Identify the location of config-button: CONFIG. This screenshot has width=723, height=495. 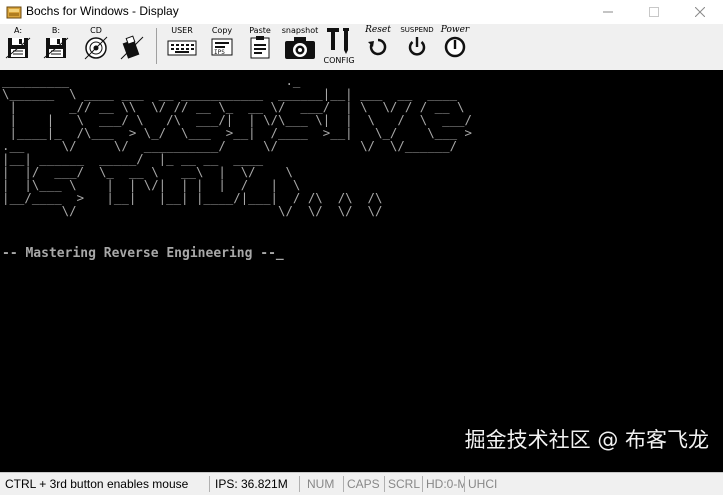
(339, 46).